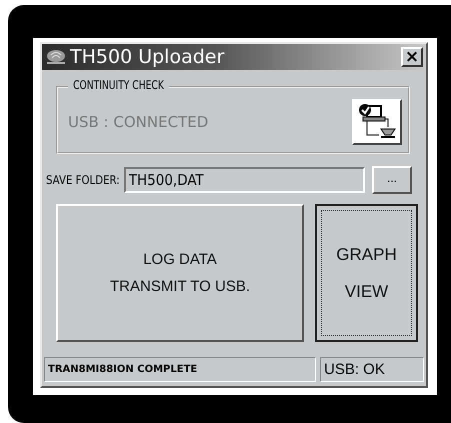 The width and height of the screenshot is (451, 423). Describe the element at coordinates (244, 180) in the screenshot. I see `folder-field: TH500,DAT` at that location.